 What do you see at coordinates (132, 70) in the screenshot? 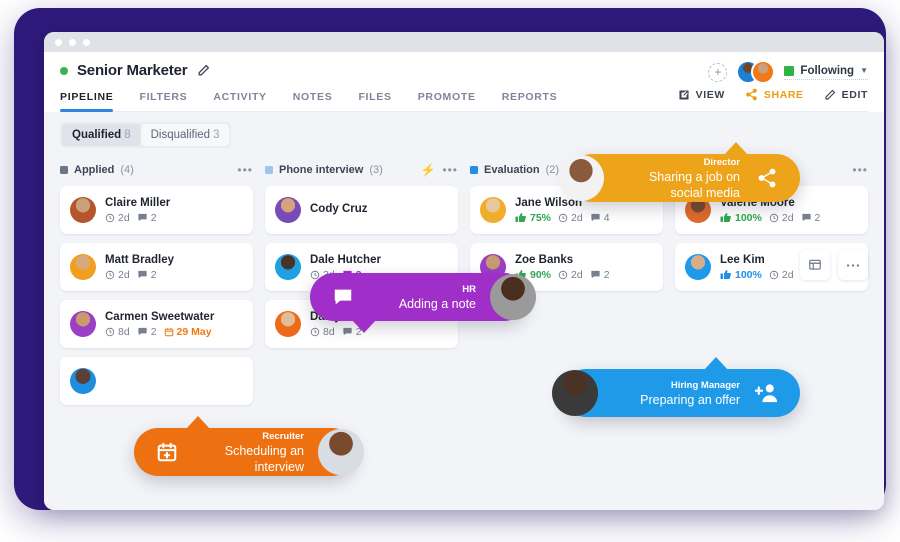
I see `page-title: Senior Marketer` at bounding box center [132, 70].